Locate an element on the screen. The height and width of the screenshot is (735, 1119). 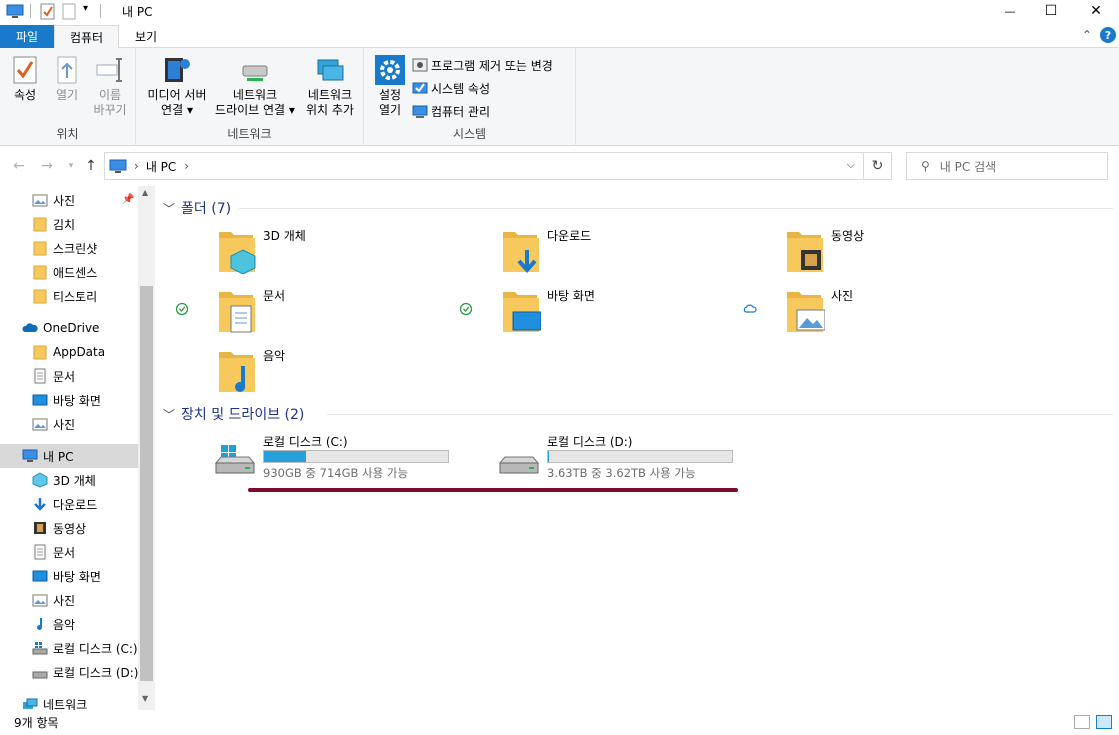
up-button: ↑ is located at coordinates (91, 166).